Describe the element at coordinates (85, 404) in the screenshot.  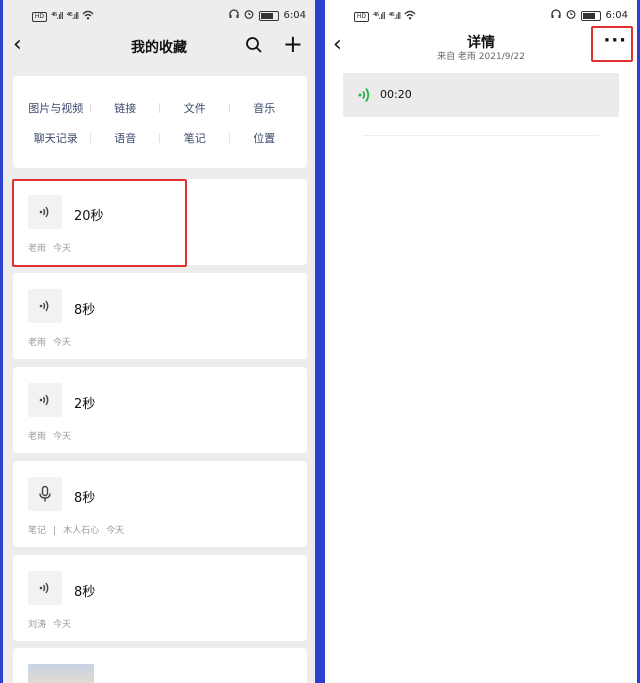
I see `item-title: 2秒` at that location.